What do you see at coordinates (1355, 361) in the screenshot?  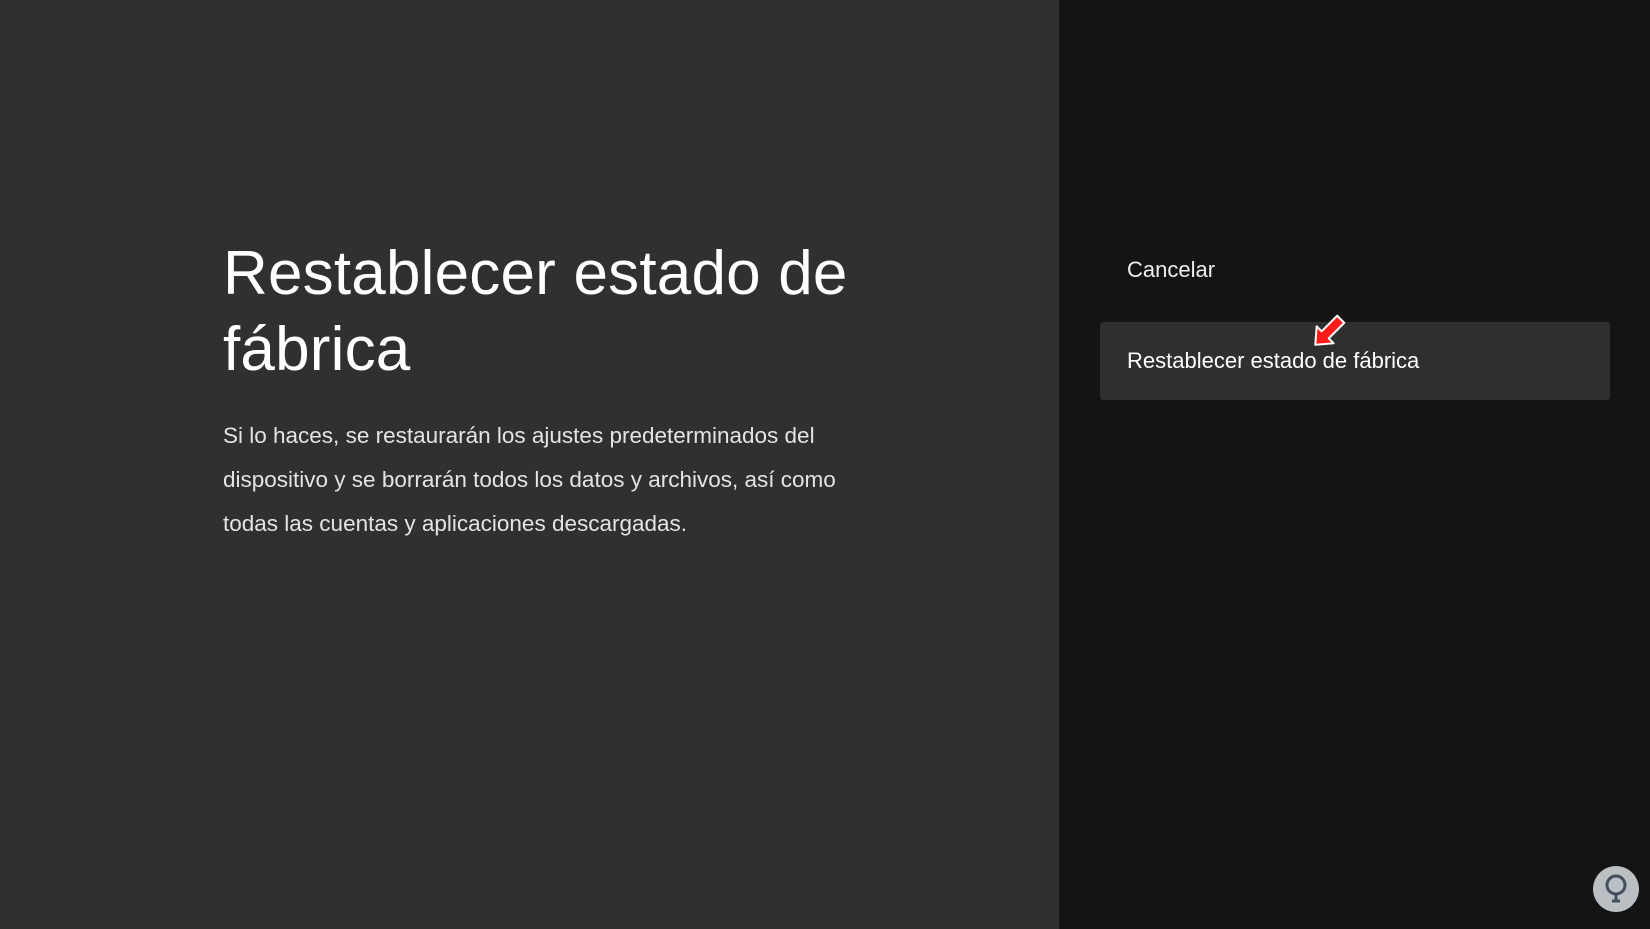 I see `factory-reset-button: Restablecer estado de fábrica` at bounding box center [1355, 361].